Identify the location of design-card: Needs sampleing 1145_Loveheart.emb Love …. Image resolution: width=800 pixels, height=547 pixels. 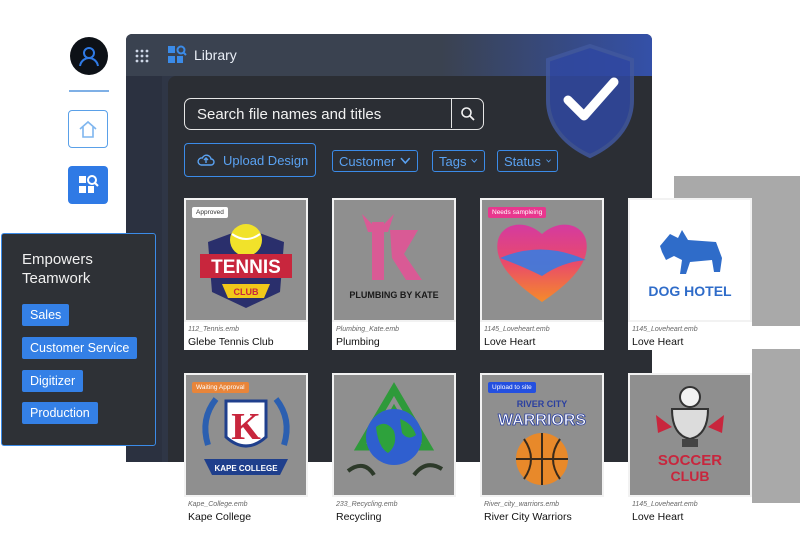
(542, 274).